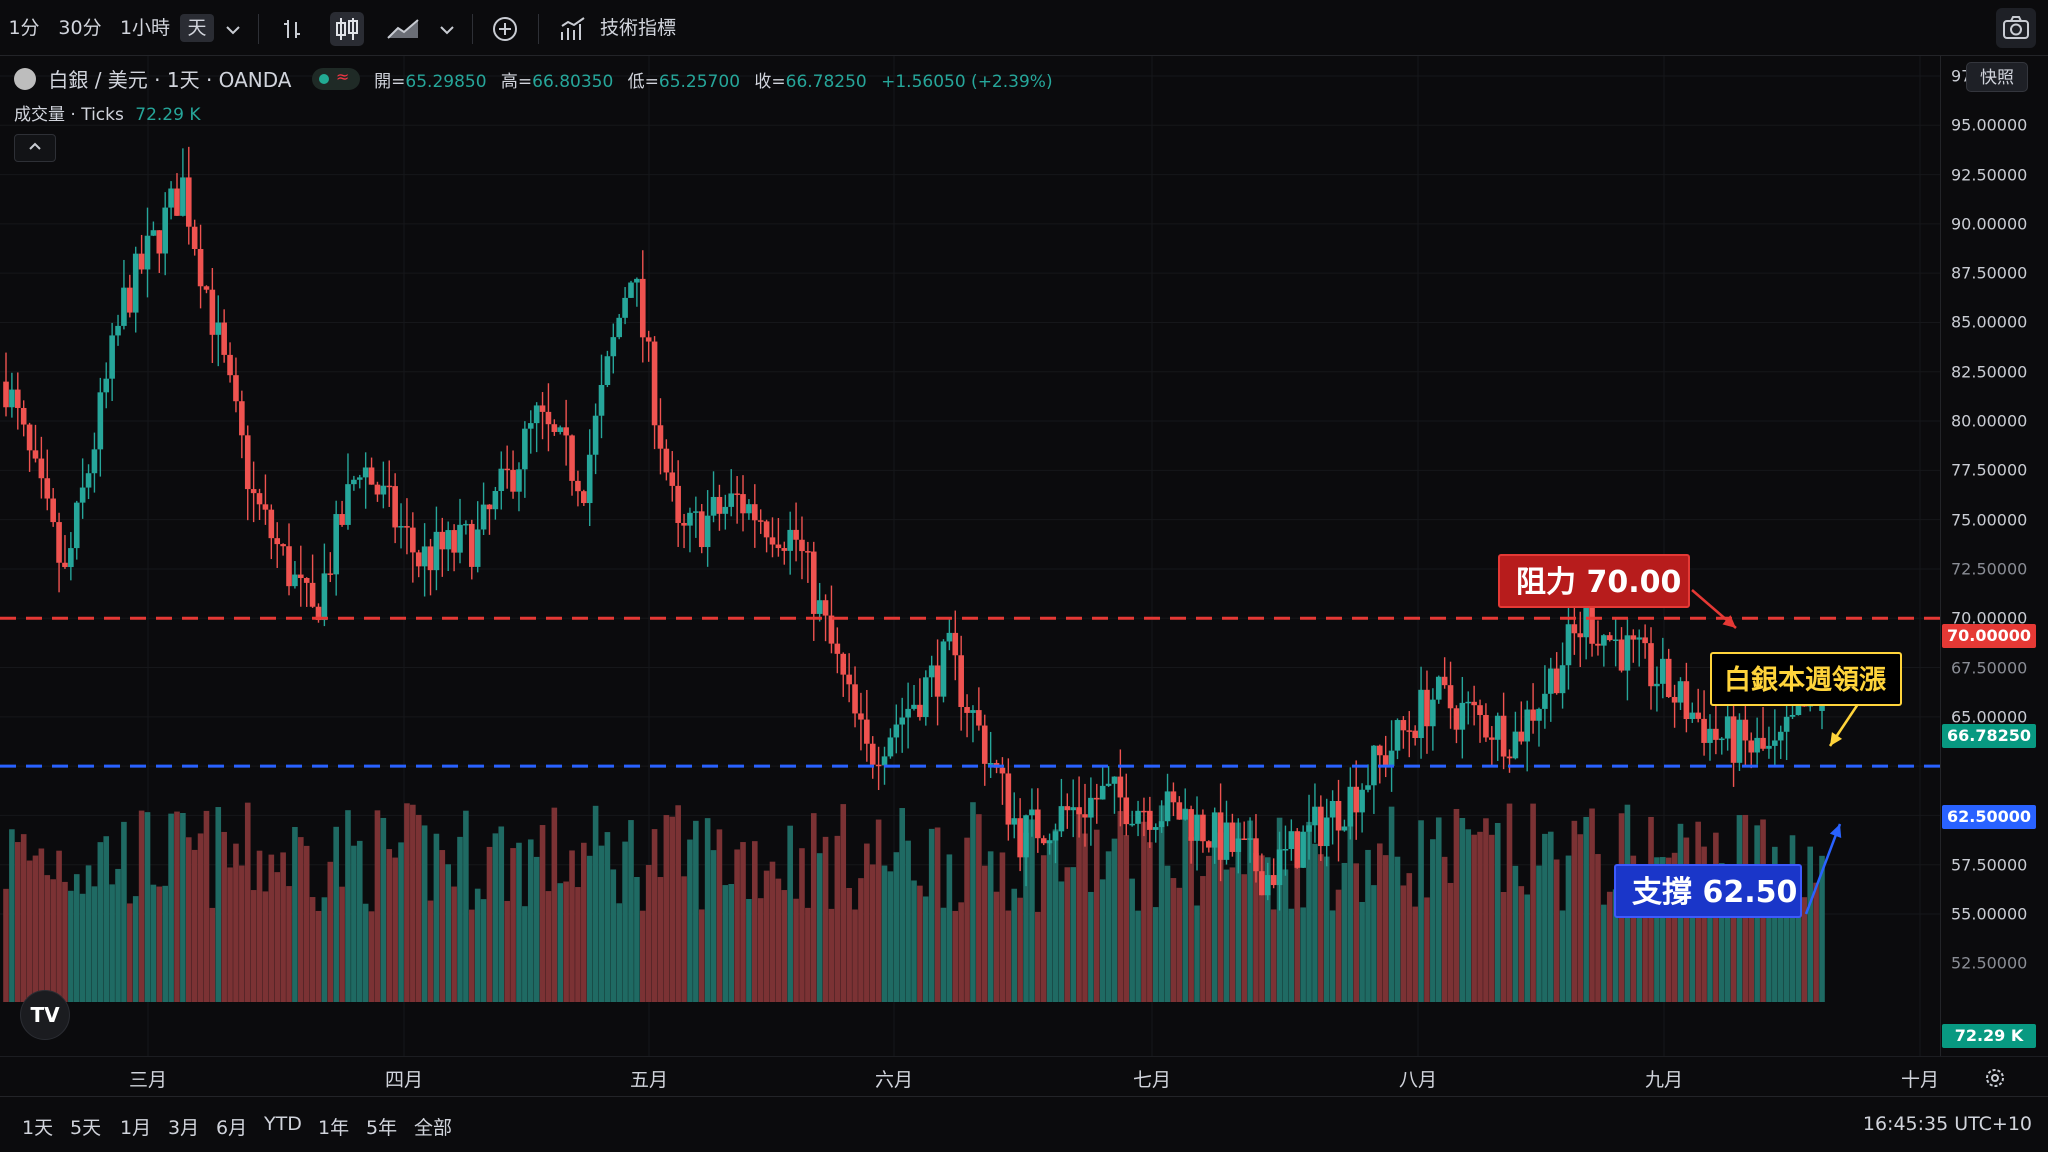 Image resolution: width=2048 pixels, height=1152 pixels. Describe the element at coordinates (1989, 273) in the screenshot. I see `price-tick-label: 87.50000` at that location.